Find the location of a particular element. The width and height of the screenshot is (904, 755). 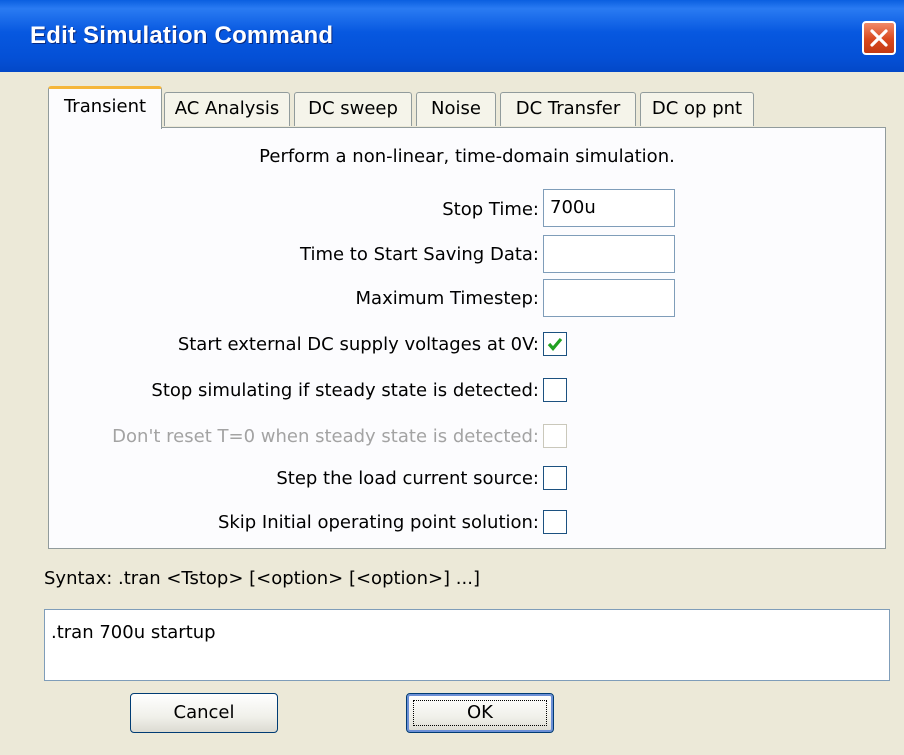

cancel-button: Cancel is located at coordinates (204, 713).